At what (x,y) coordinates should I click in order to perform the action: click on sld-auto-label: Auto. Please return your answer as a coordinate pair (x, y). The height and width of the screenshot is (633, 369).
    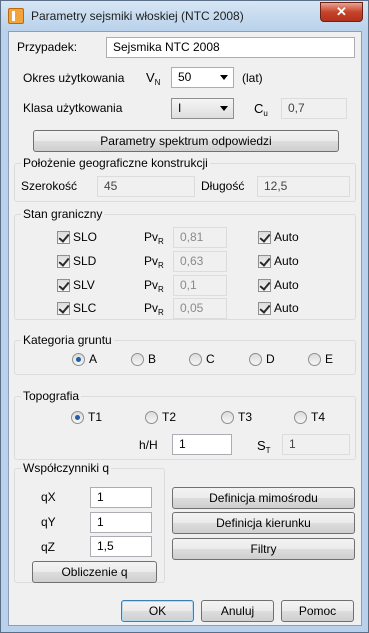
    Looking at the image, I should click on (286, 261).